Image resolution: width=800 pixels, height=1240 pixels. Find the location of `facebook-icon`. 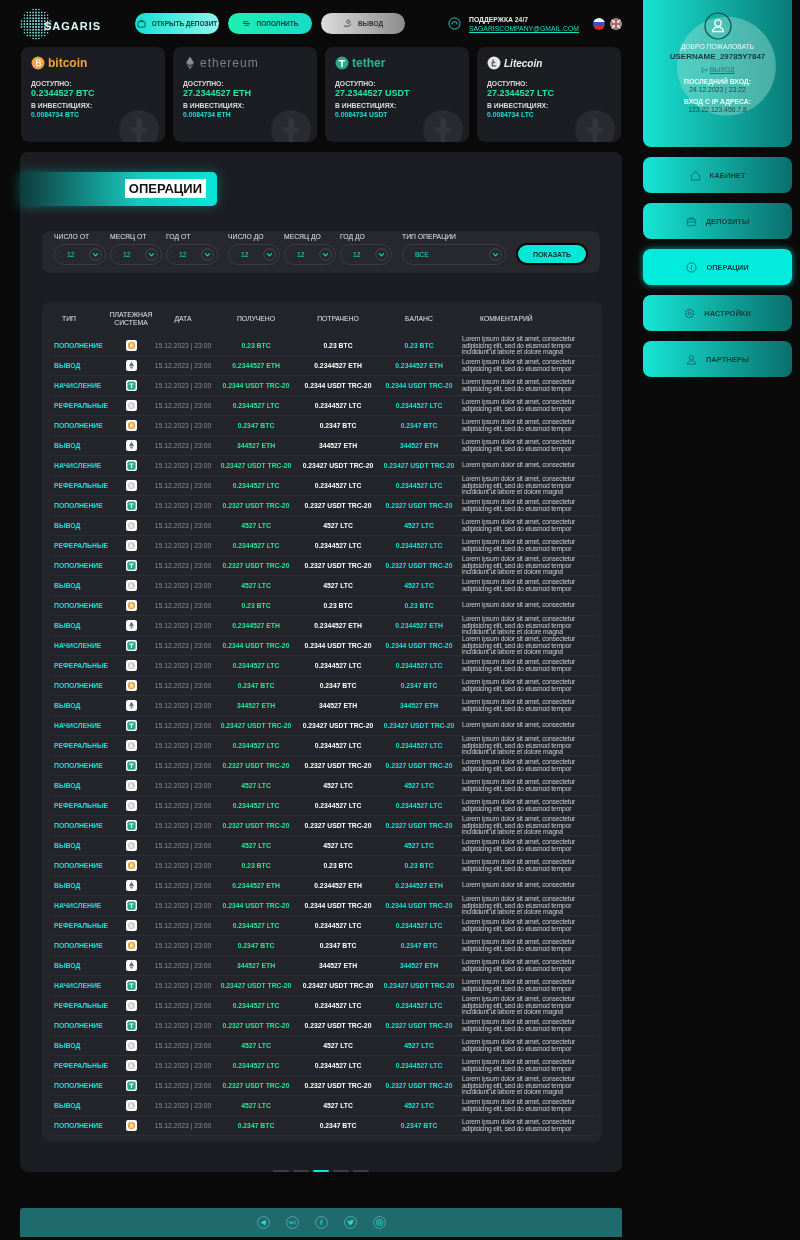

facebook-icon is located at coordinates (321, 1222).